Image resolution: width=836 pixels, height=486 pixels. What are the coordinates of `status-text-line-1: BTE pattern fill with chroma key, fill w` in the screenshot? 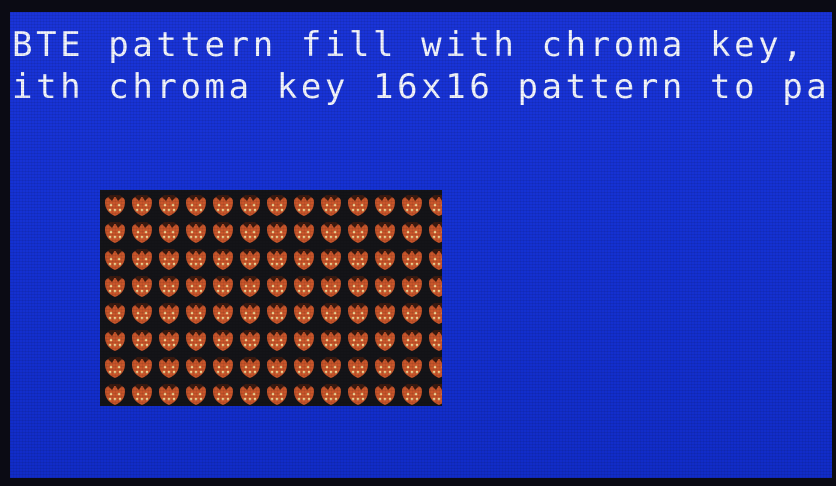 It's located at (422, 45).